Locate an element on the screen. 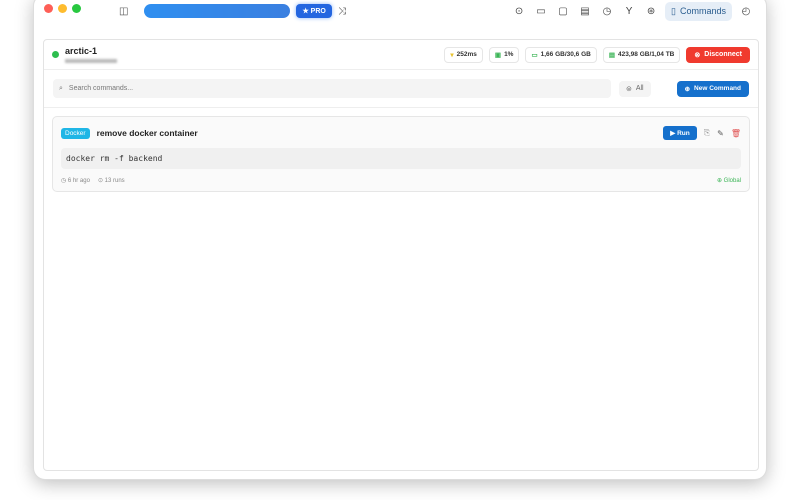 This screenshot has height=500, width=800. tab-commands: ▯ Commands is located at coordinates (698, 11).